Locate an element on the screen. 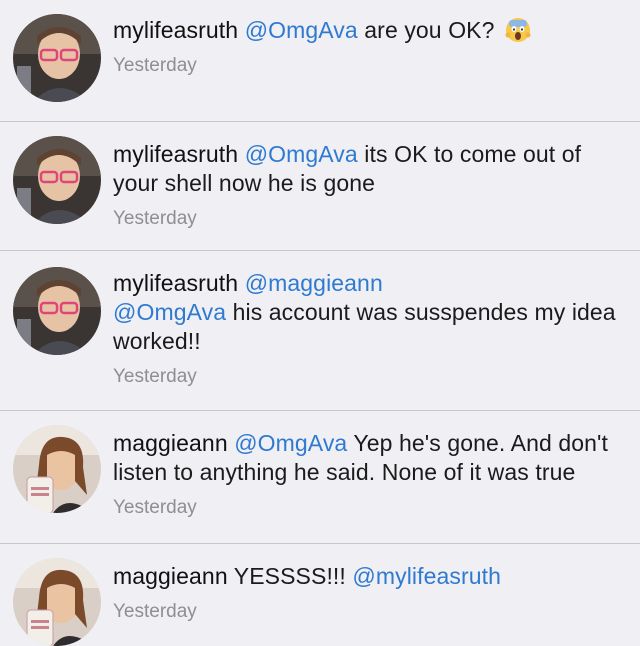  post-text: YESSSS!!! is located at coordinates (290, 576).